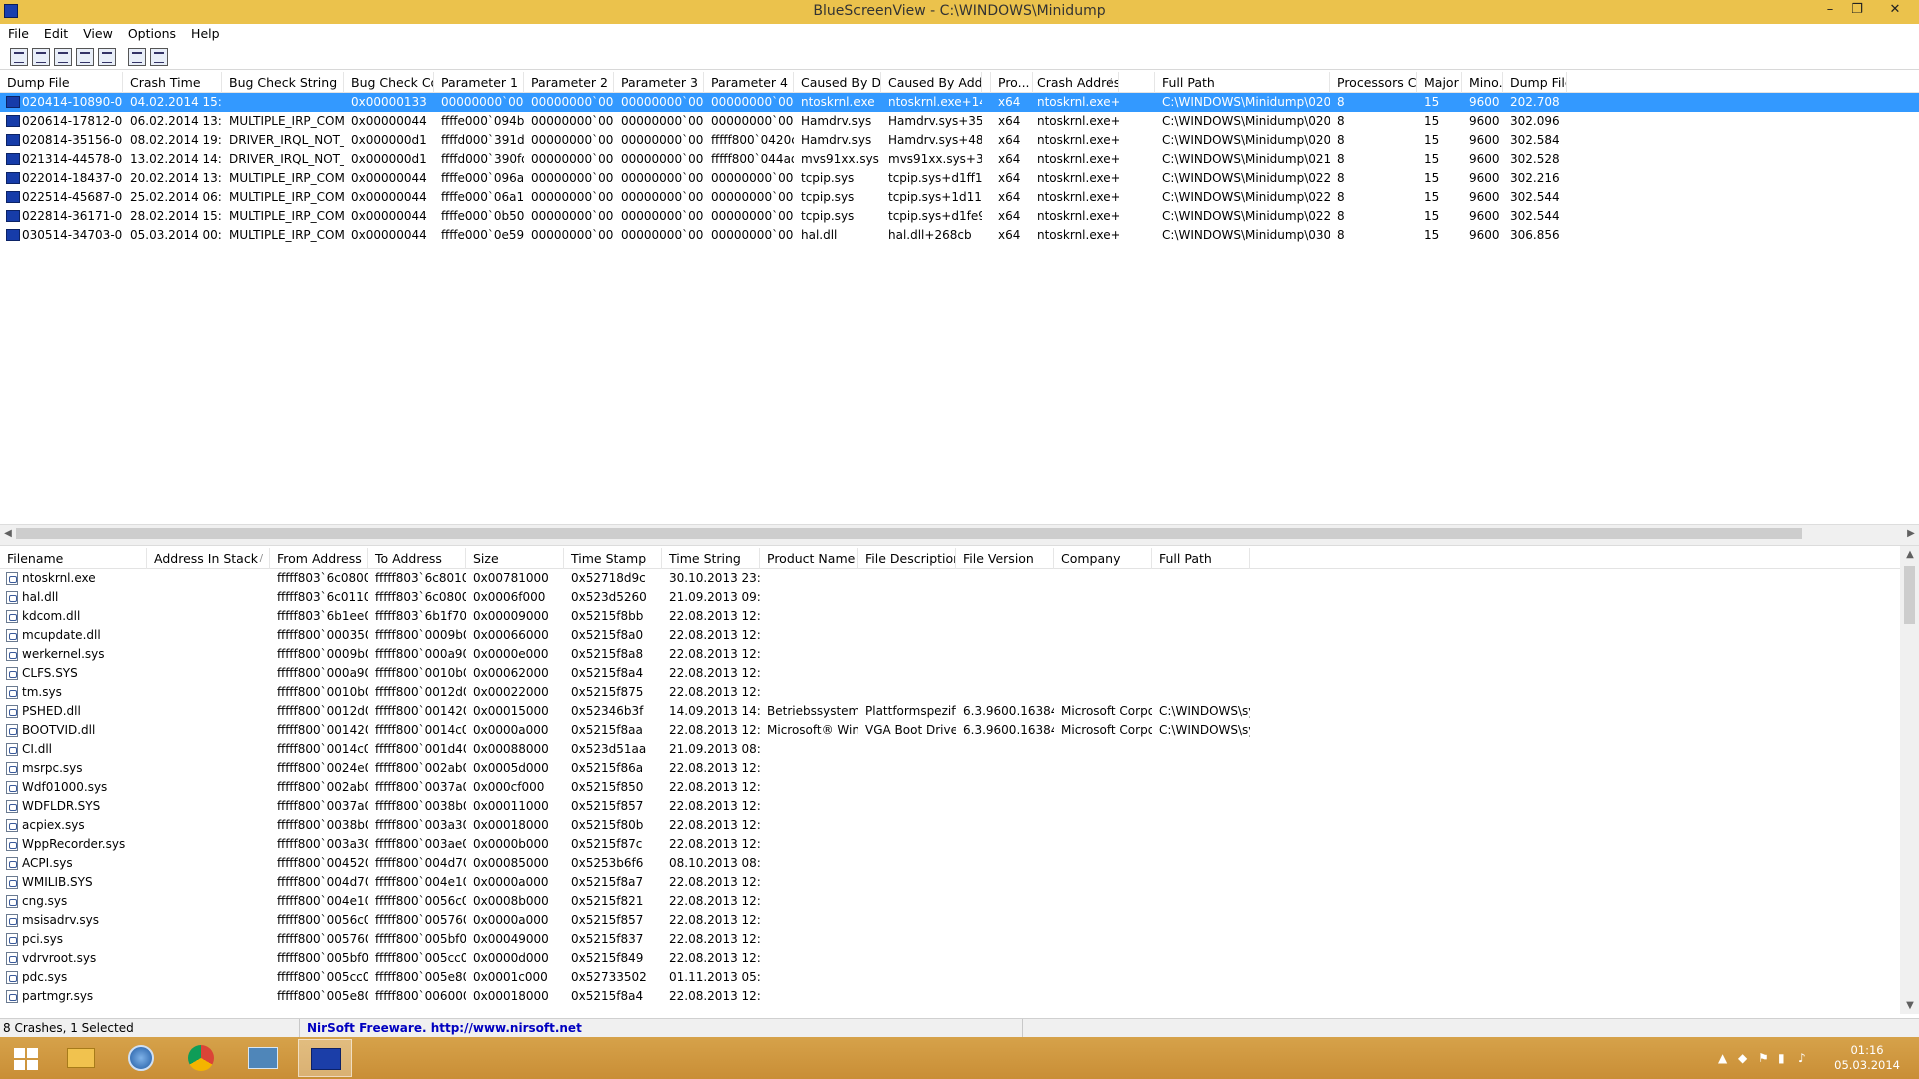  Describe the element at coordinates (1909, 595) in the screenshot. I see `vertical-scroll-thumb` at that location.